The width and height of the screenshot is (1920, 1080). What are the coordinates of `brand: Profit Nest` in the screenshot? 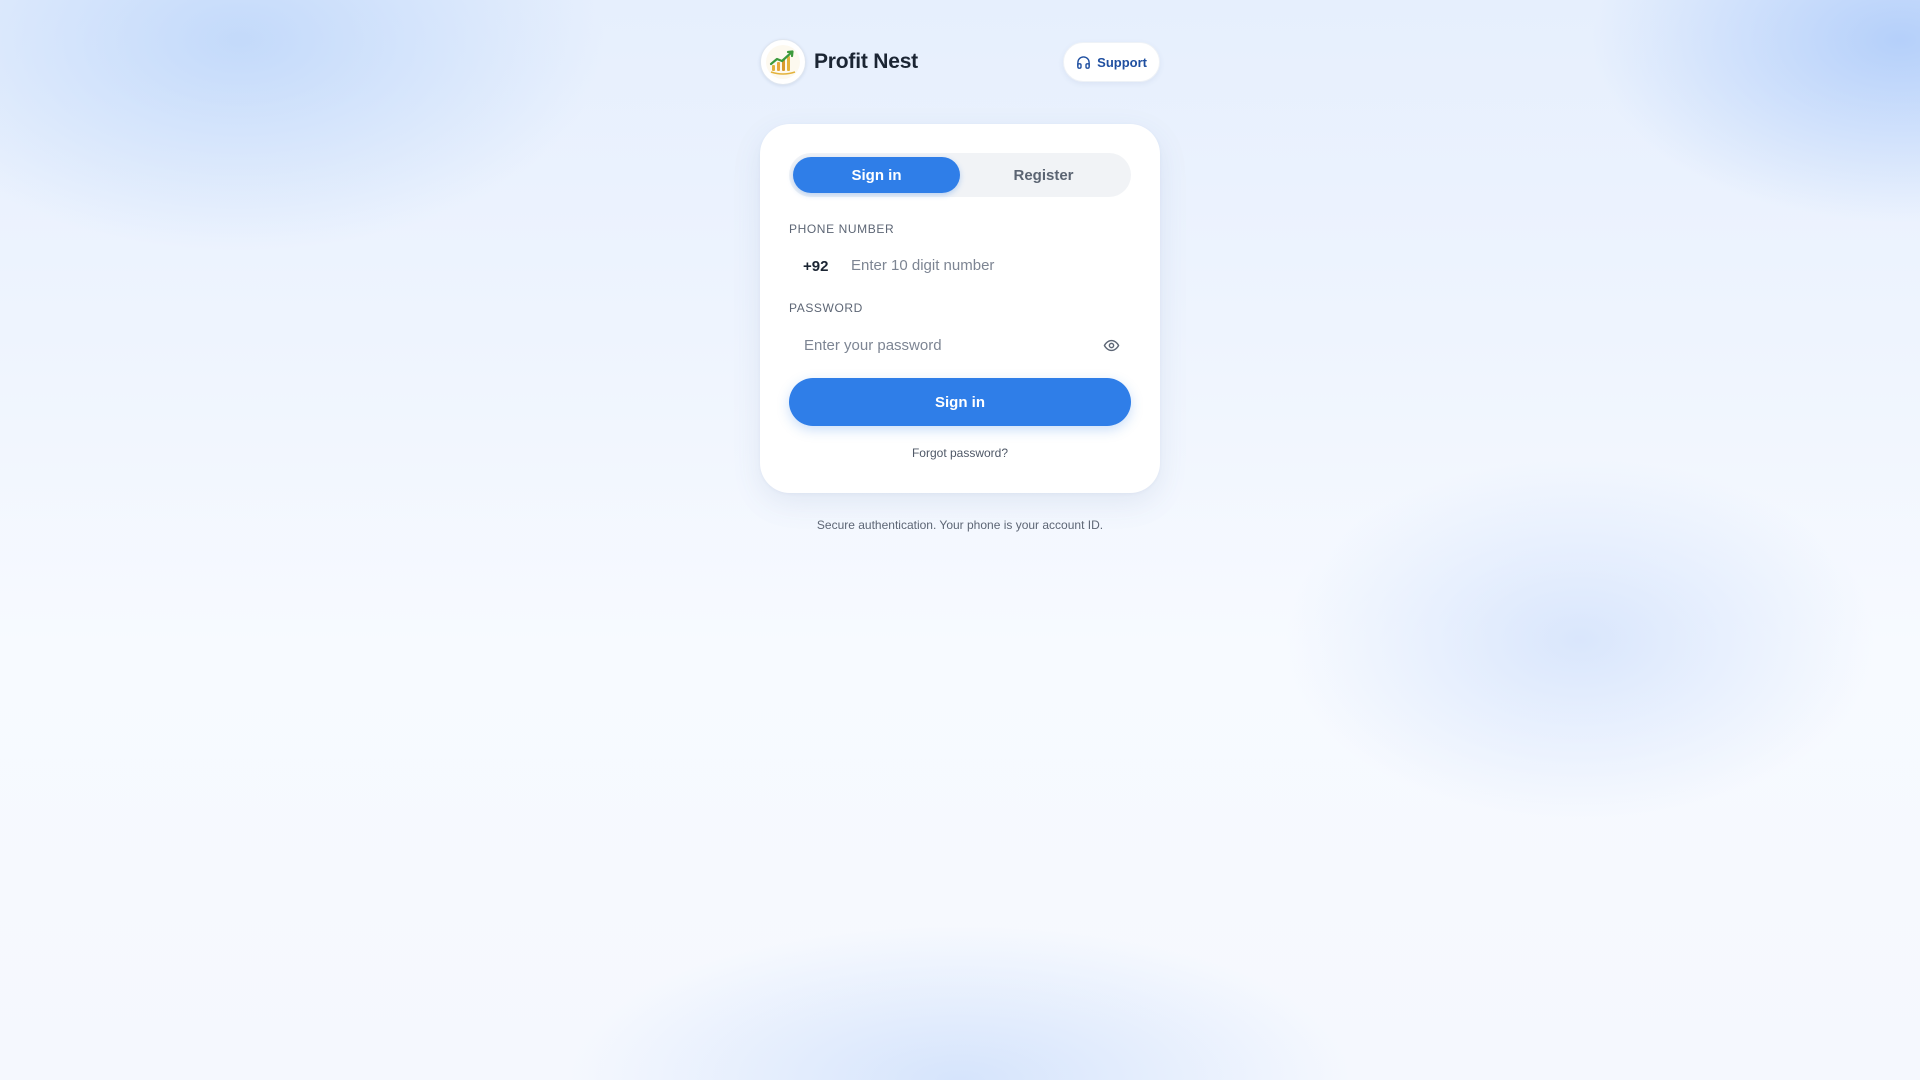 It's located at (839, 62).